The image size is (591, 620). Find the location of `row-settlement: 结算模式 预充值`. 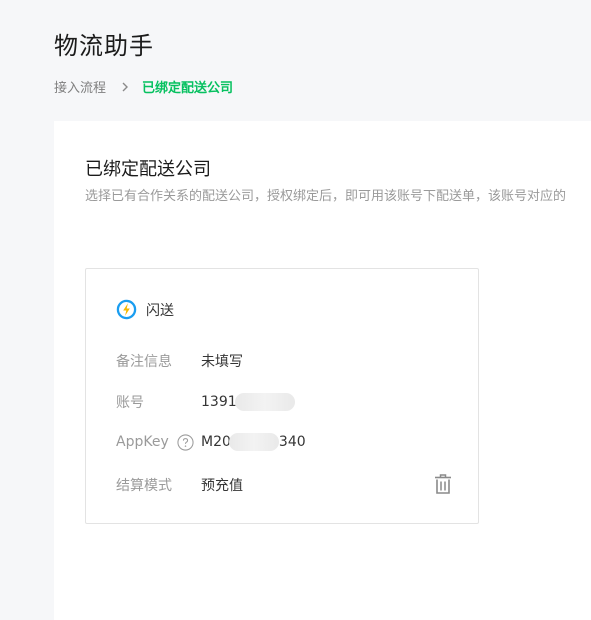

row-settlement: 结算模式 预充值 is located at coordinates (179, 485).